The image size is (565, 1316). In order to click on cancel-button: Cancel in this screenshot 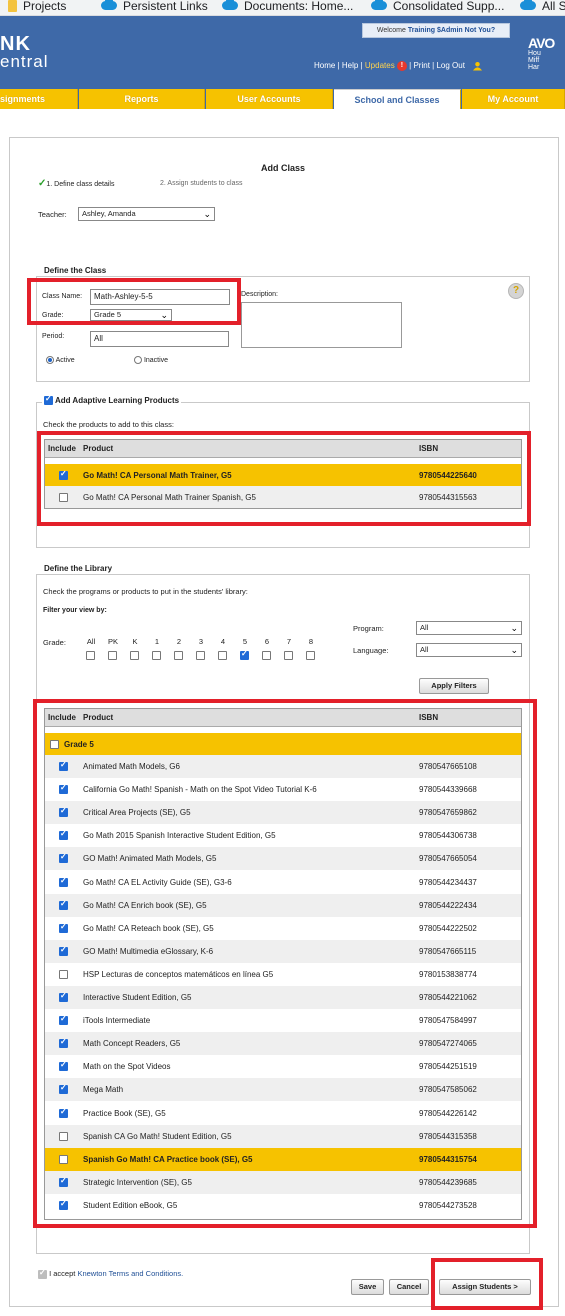, I will do `click(409, 1287)`.